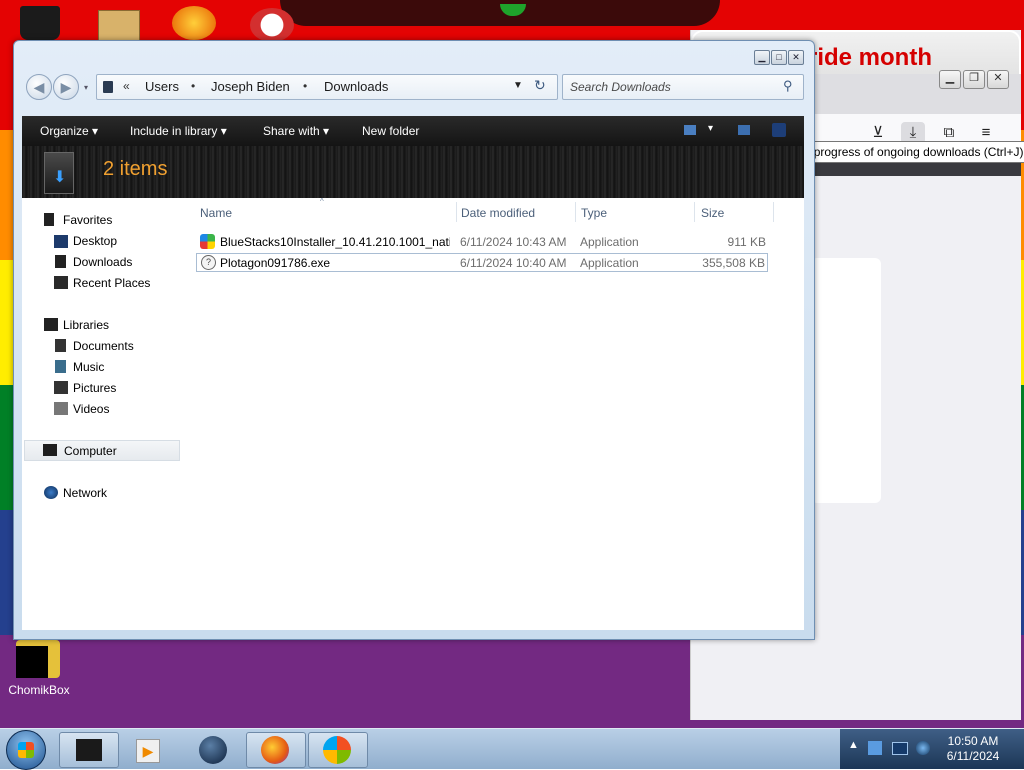 The width and height of the screenshot is (1024, 770). Describe the element at coordinates (275, 263) in the screenshot. I see `file-name: Plotagon091786.exe` at that location.